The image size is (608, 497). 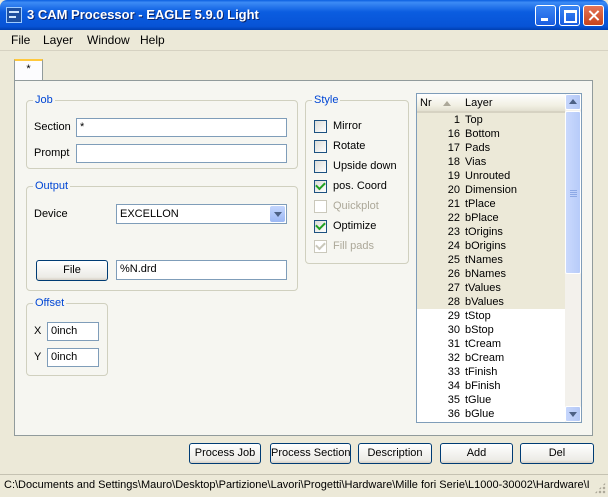 I want to click on layer-row: 16 Bottom, so click(x=491, y=134).